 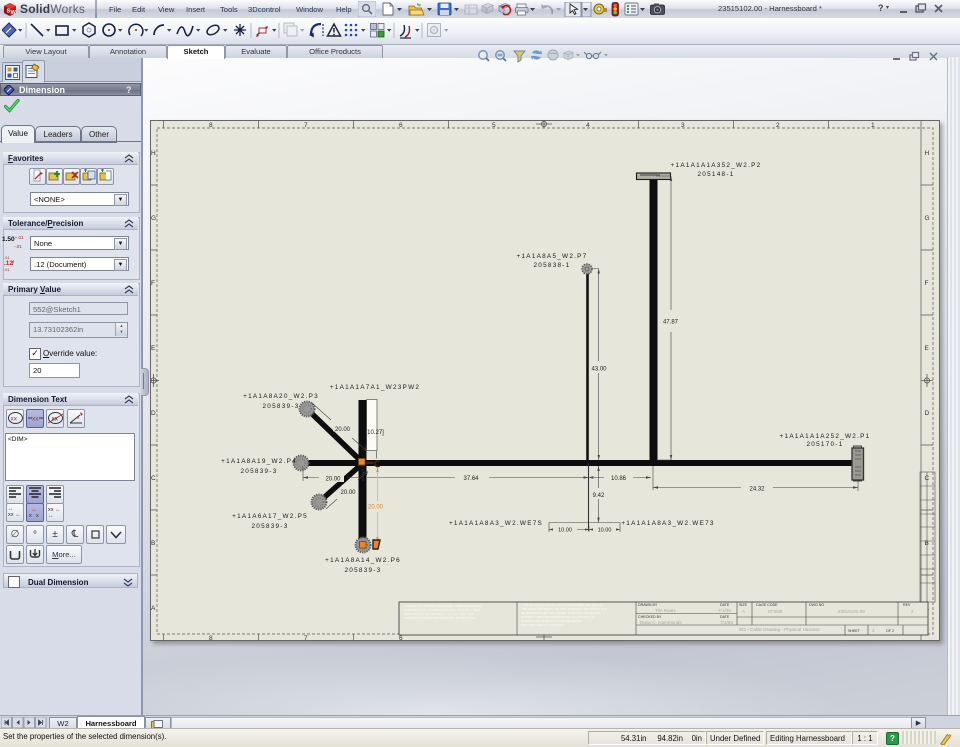 I want to click on svg-text: 6, so click(x=401, y=125).